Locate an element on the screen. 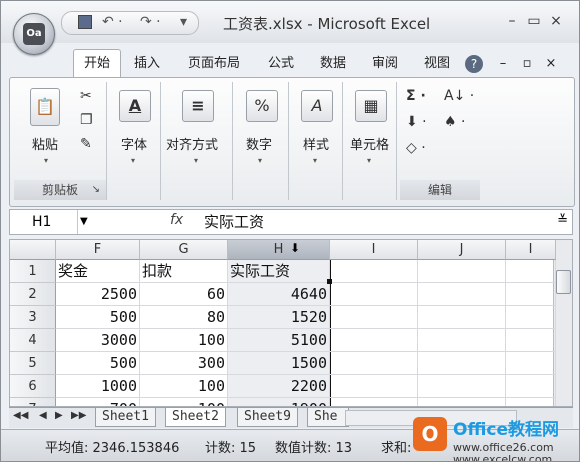  minimize-button: – is located at coordinates (512, 21).